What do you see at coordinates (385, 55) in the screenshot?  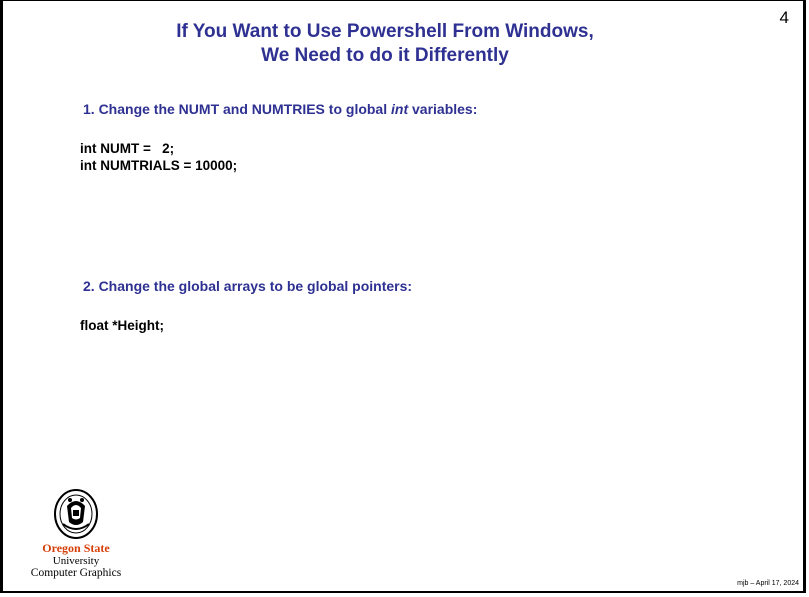 I see `title-line-2: We Need to do it Differently` at bounding box center [385, 55].